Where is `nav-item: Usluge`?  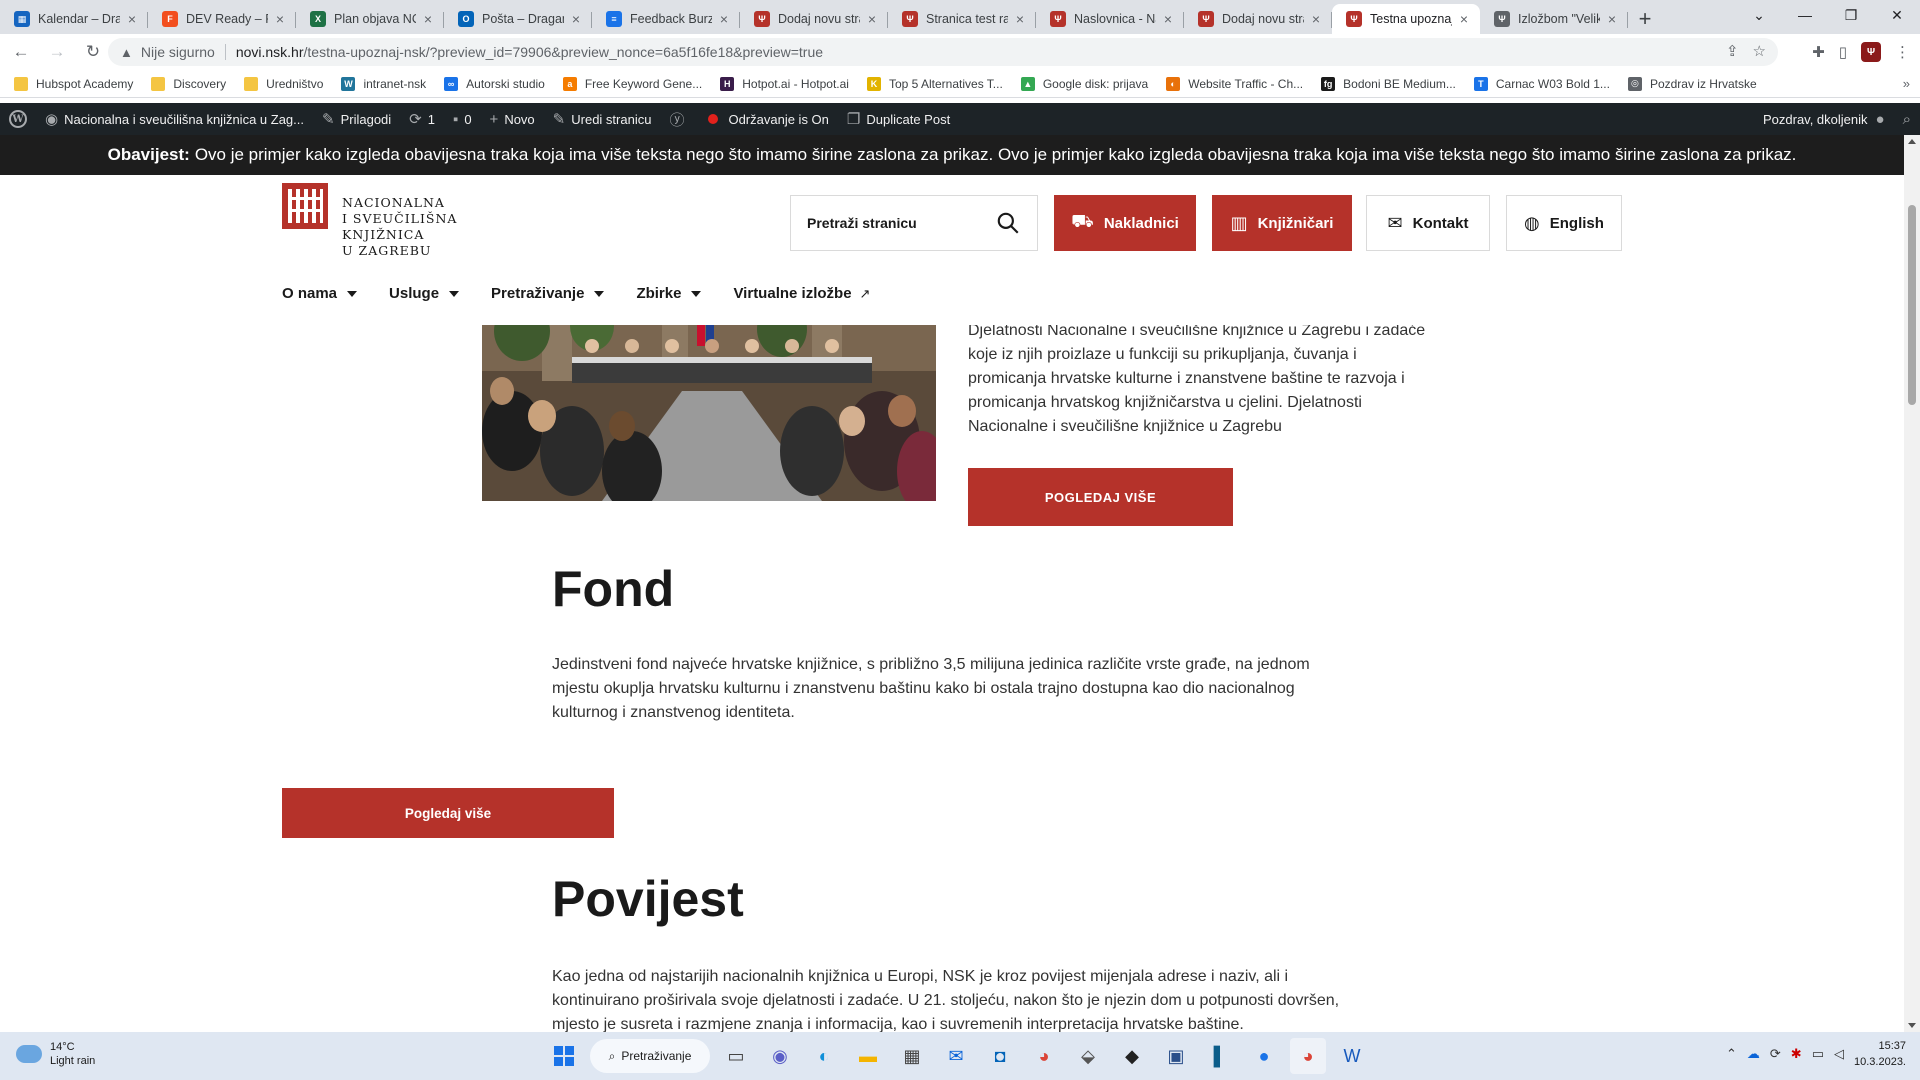
nav-item: Usluge is located at coordinates (424, 293).